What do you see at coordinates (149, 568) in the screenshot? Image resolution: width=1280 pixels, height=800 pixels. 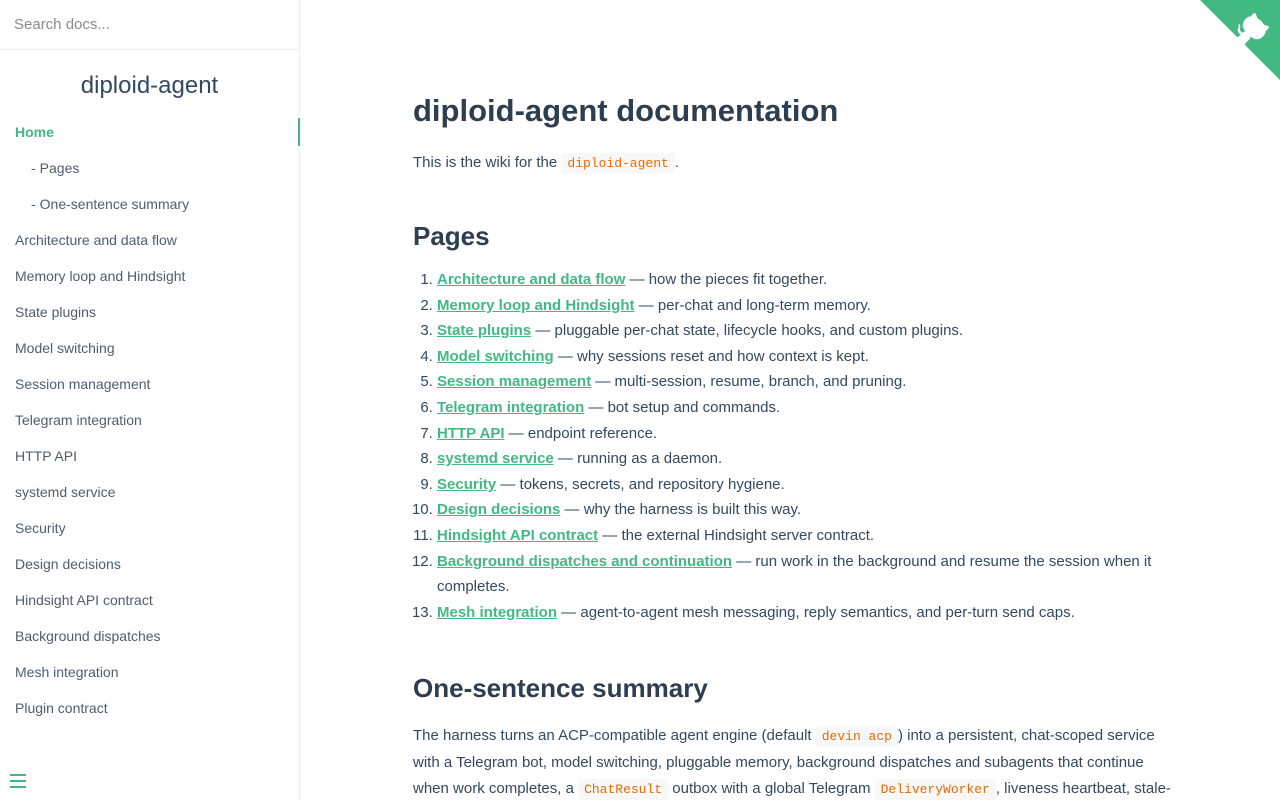 I see `sidebar-item-design-decisions: Design decisions` at bounding box center [149, 568].